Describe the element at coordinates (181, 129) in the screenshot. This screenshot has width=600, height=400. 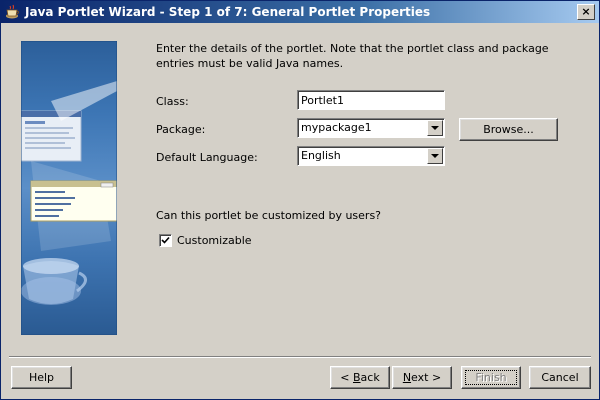
I see `package-label: Package:` at that location.